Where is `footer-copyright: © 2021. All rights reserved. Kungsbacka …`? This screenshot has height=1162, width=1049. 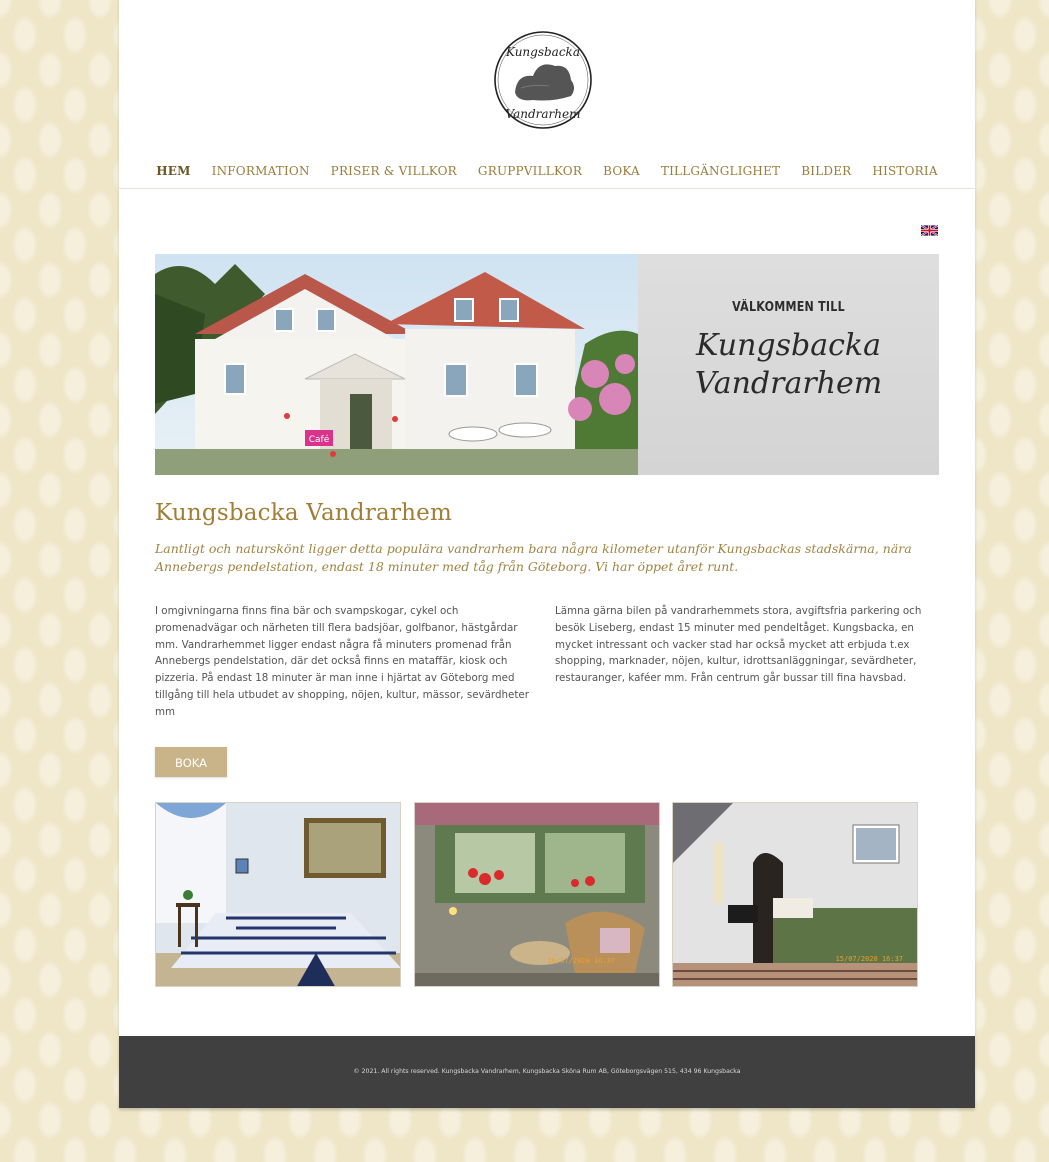 footer-copyright: © 2021. All rights reserved. Kungsbacka … is located at coordinates (547, 1071).